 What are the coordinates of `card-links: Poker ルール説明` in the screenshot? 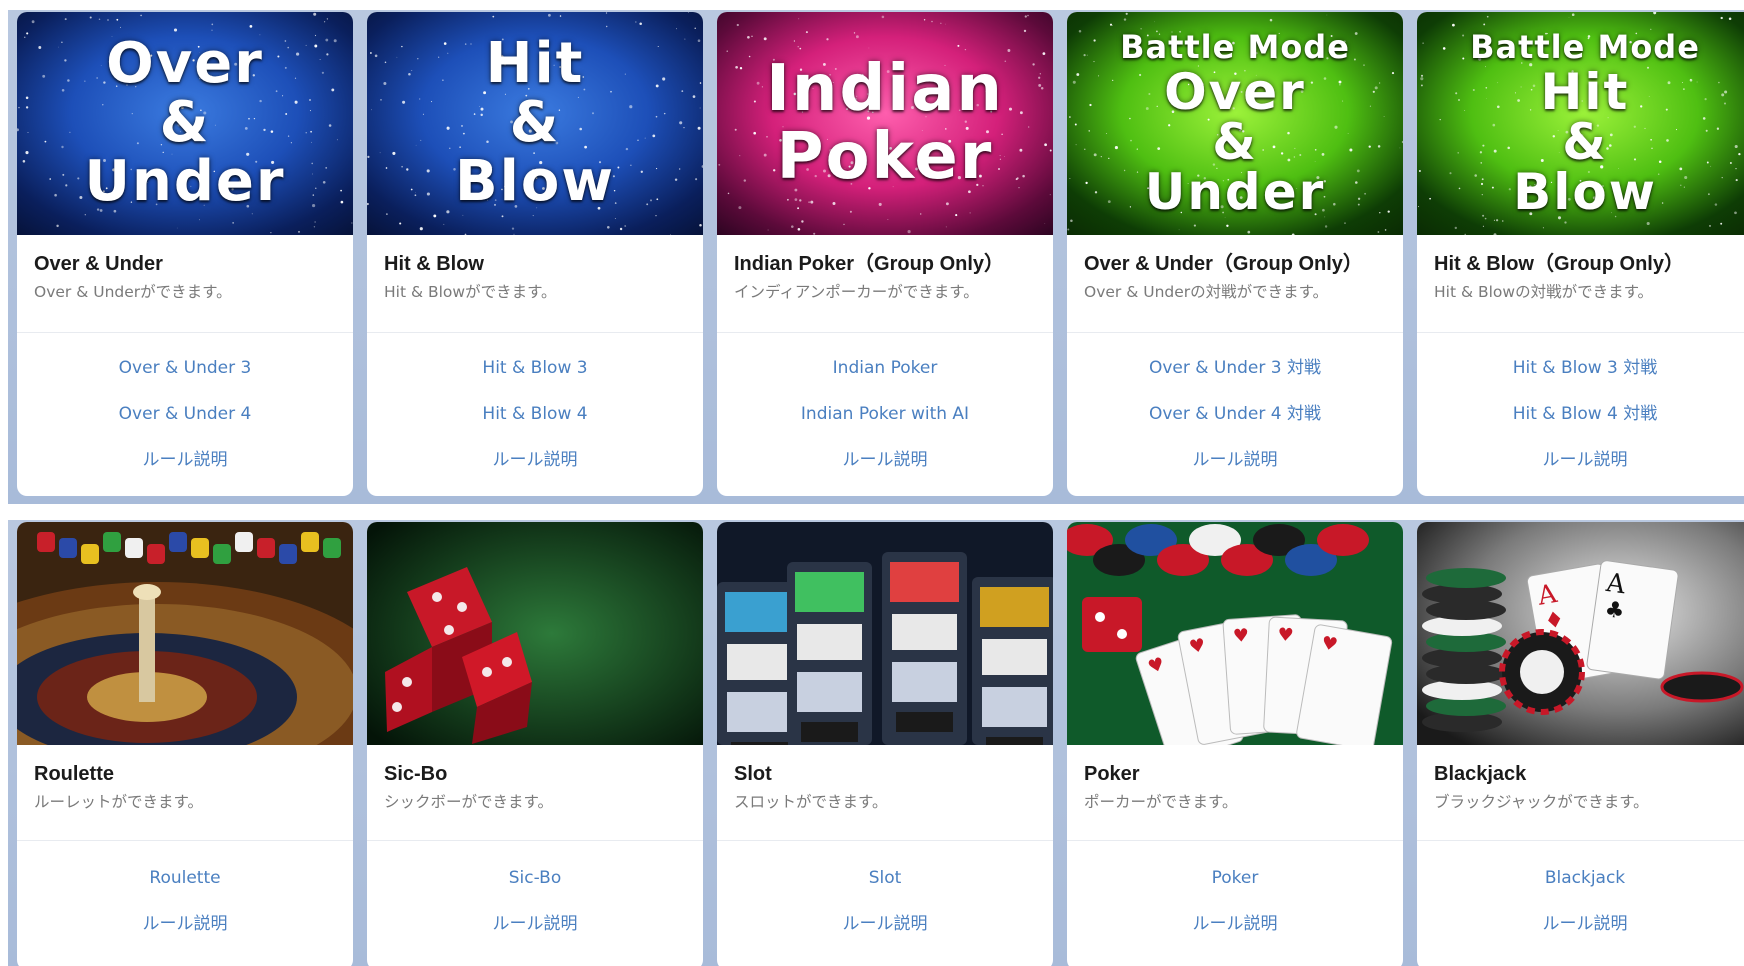 It's located at (1235, 888).